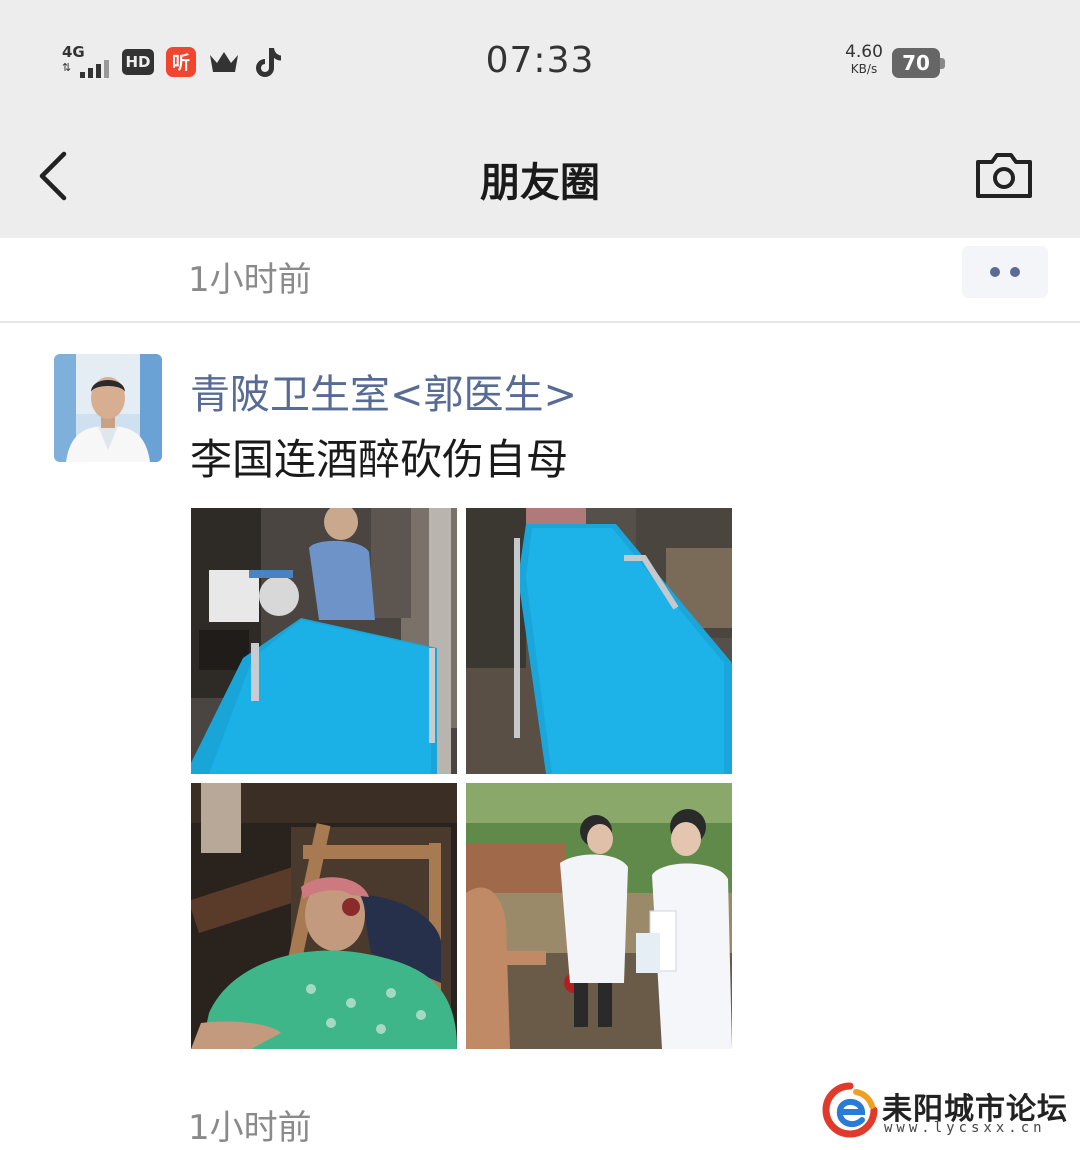  What do you see at coordinates (379, 459) in the screenshot?
I see `post-text: 李国连酒醉砍伤自母` at bounding box center [379, 459].